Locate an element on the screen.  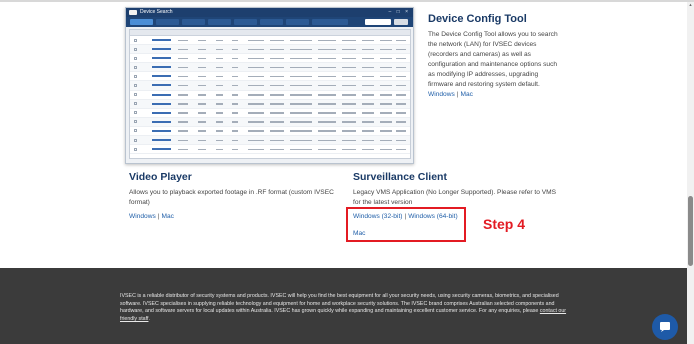
surveillance-client-links: Windows (32-bit) | Windows (64-bit) is located at coordinates (405, 216).